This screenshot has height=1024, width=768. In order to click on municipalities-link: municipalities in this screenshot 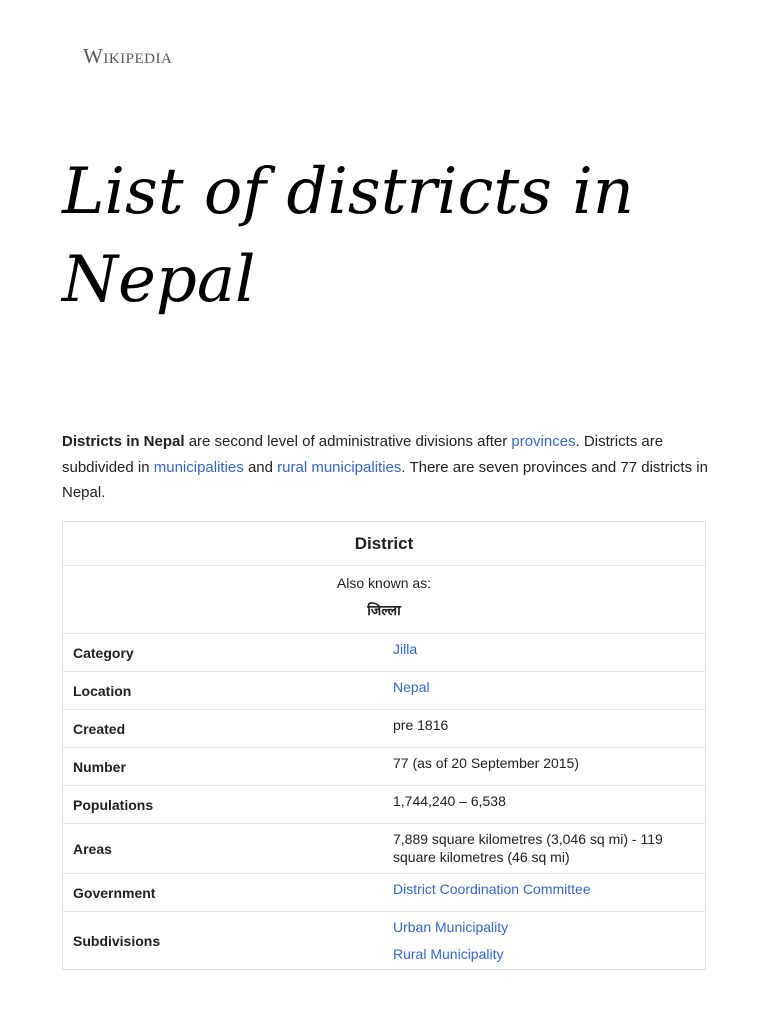, I will do `click(199, 467)`.